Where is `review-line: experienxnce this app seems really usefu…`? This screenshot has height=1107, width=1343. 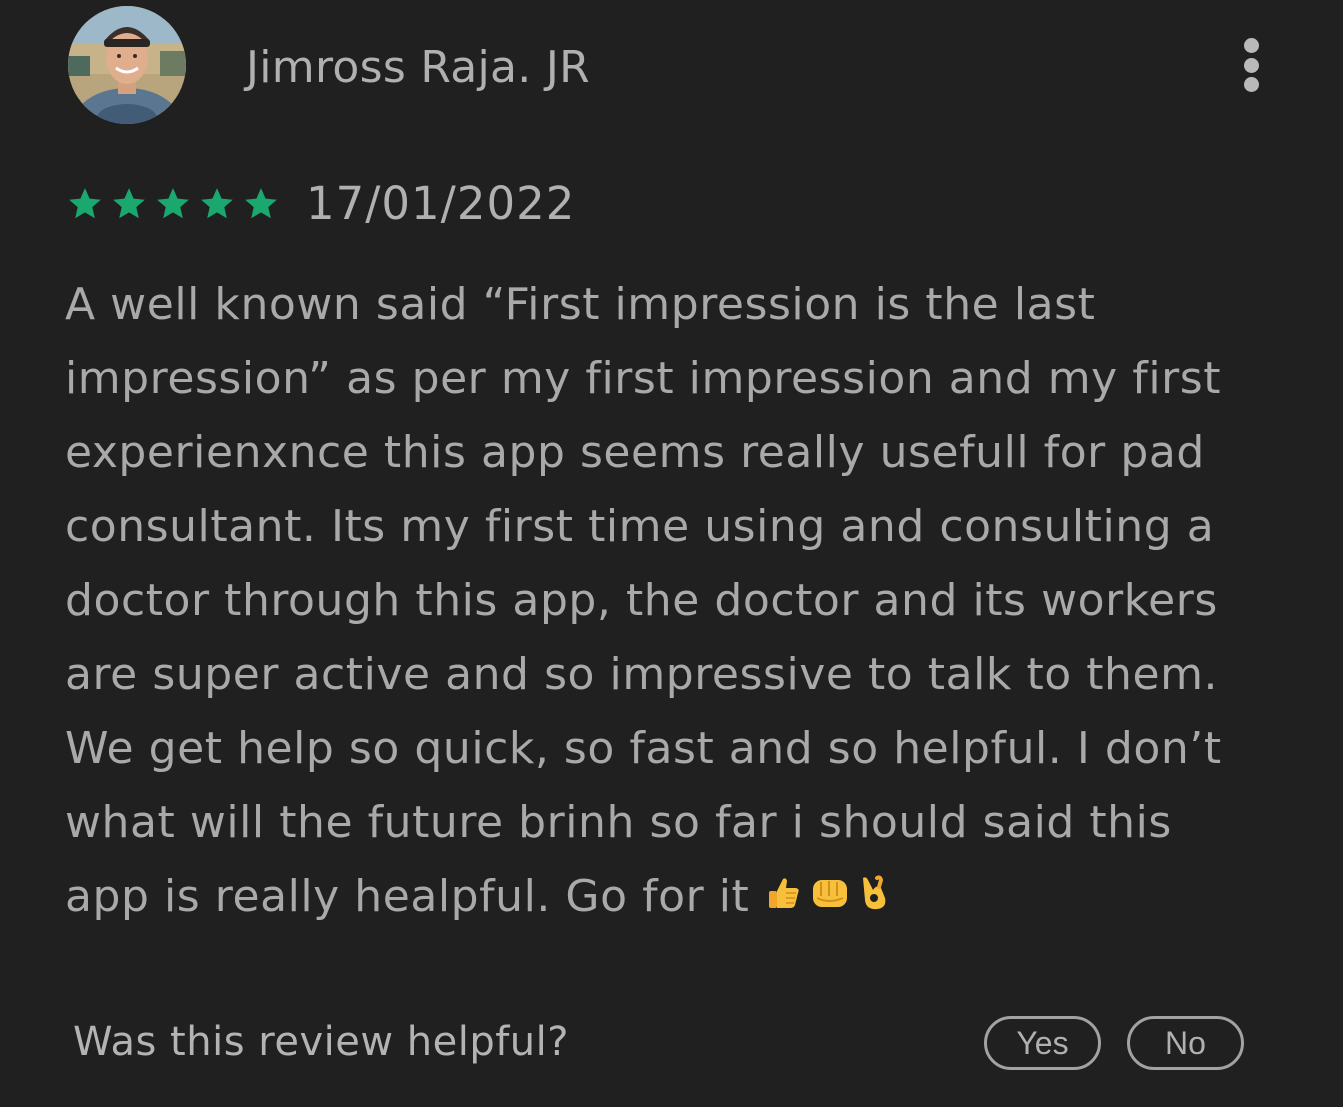
review-line: experienxnce this app seems really usefu… is located at coordinates (635, 452).